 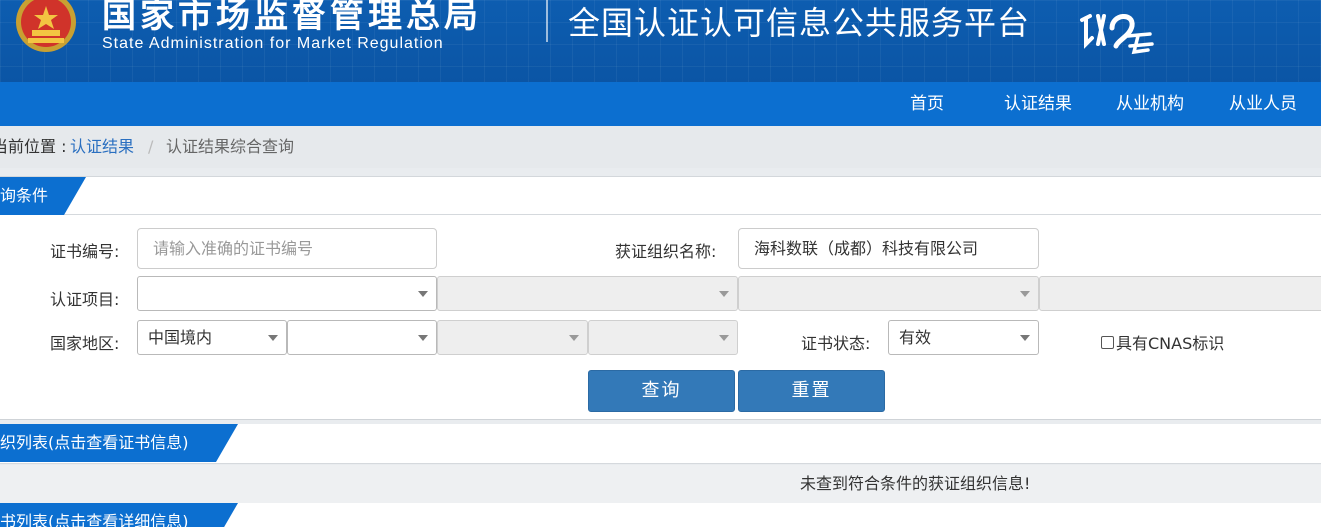 What do you see at coordinates (663, 337) in the screenshot?
I see `region-select-district` at bounding box center [663, 337].